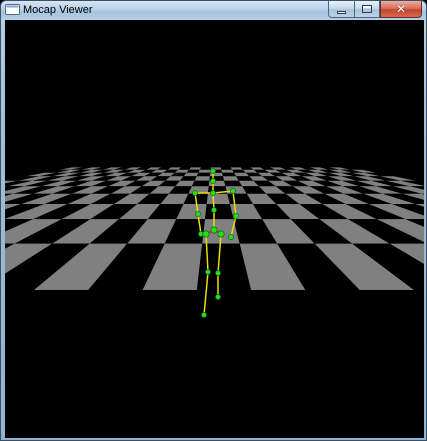  I want to click on skeleton-joint-rknee, so click(218, 273).